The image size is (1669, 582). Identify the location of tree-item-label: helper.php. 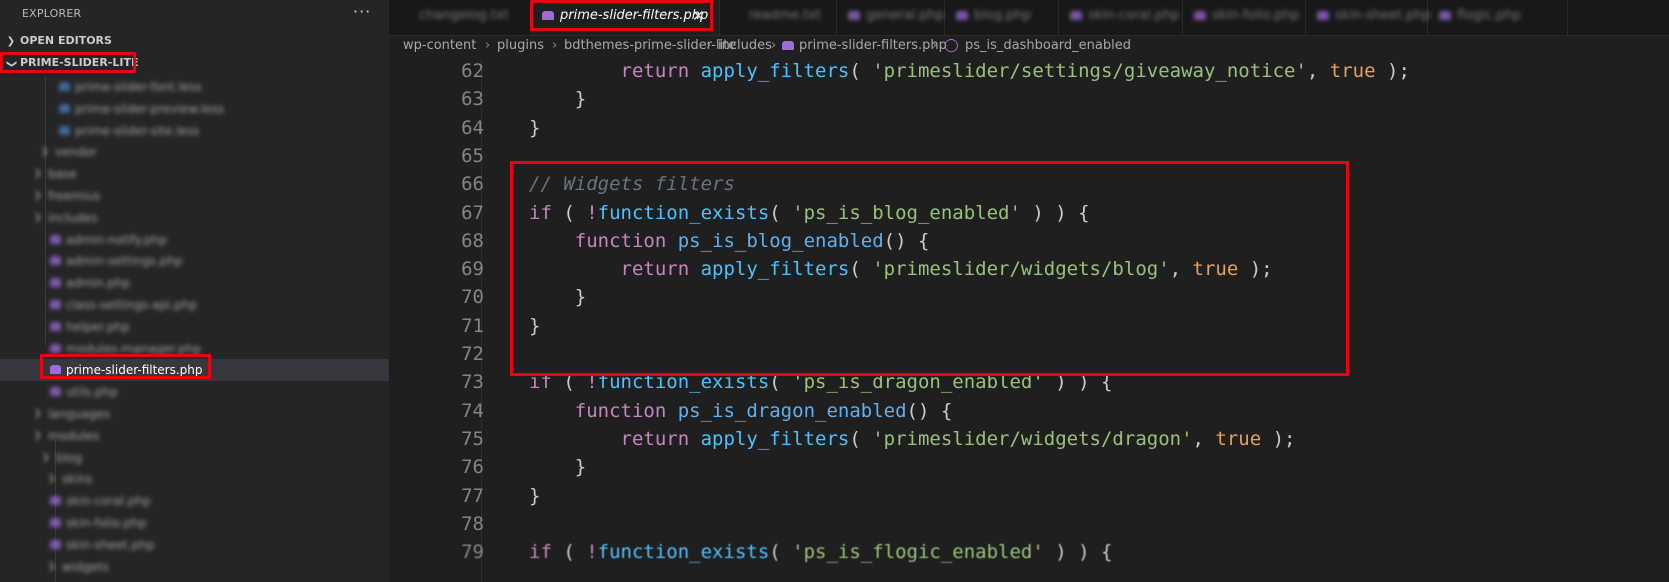
(98, 326).